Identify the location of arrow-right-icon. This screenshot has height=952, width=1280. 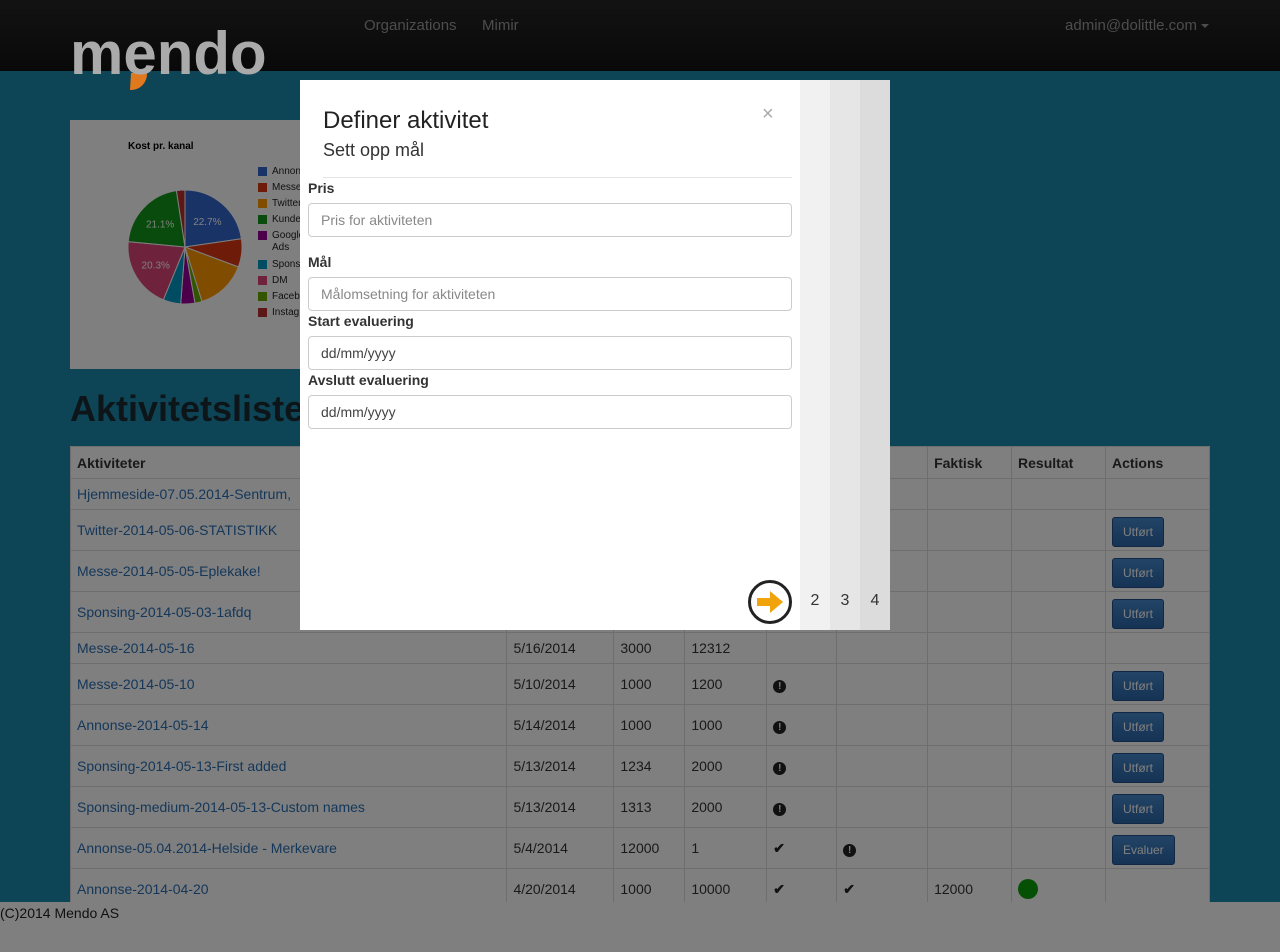
(770, 602).